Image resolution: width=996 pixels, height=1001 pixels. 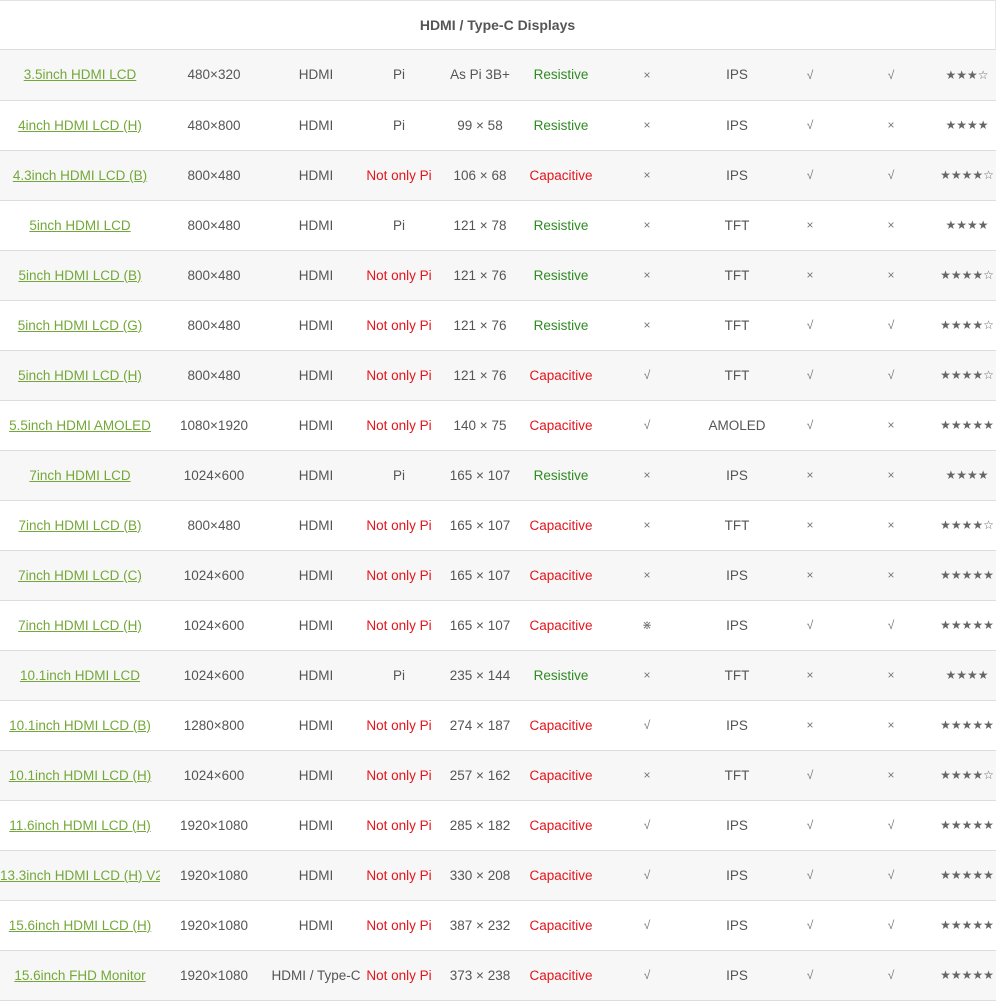 What do you see at coordinates (480, 225) in the screenshot?
I see `outline-size-cell: 121 × 78` at bounding box center [480, 225].